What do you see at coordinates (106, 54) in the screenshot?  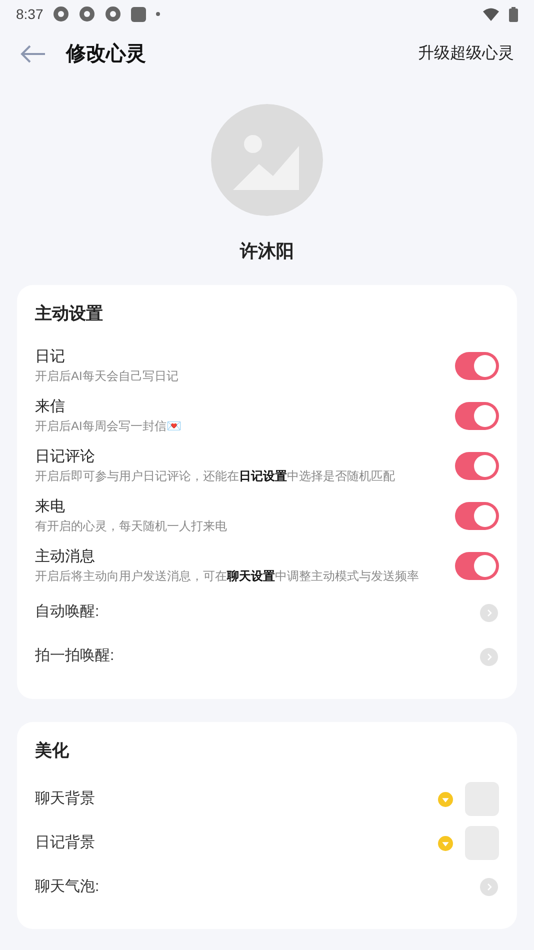 I see `page-title: 修改心灵` at bounding box center [106, 54].